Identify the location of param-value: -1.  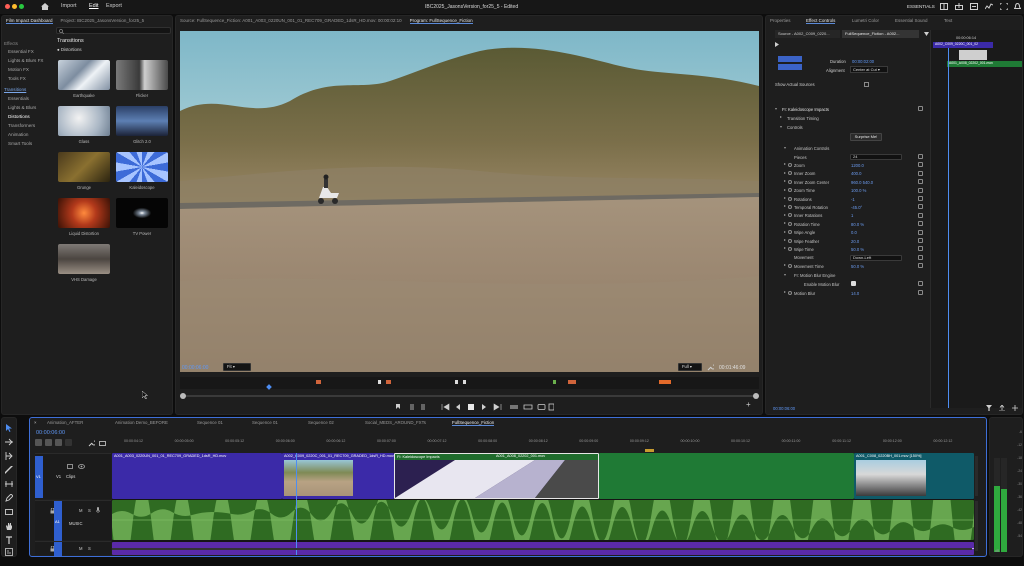
(853, 199).